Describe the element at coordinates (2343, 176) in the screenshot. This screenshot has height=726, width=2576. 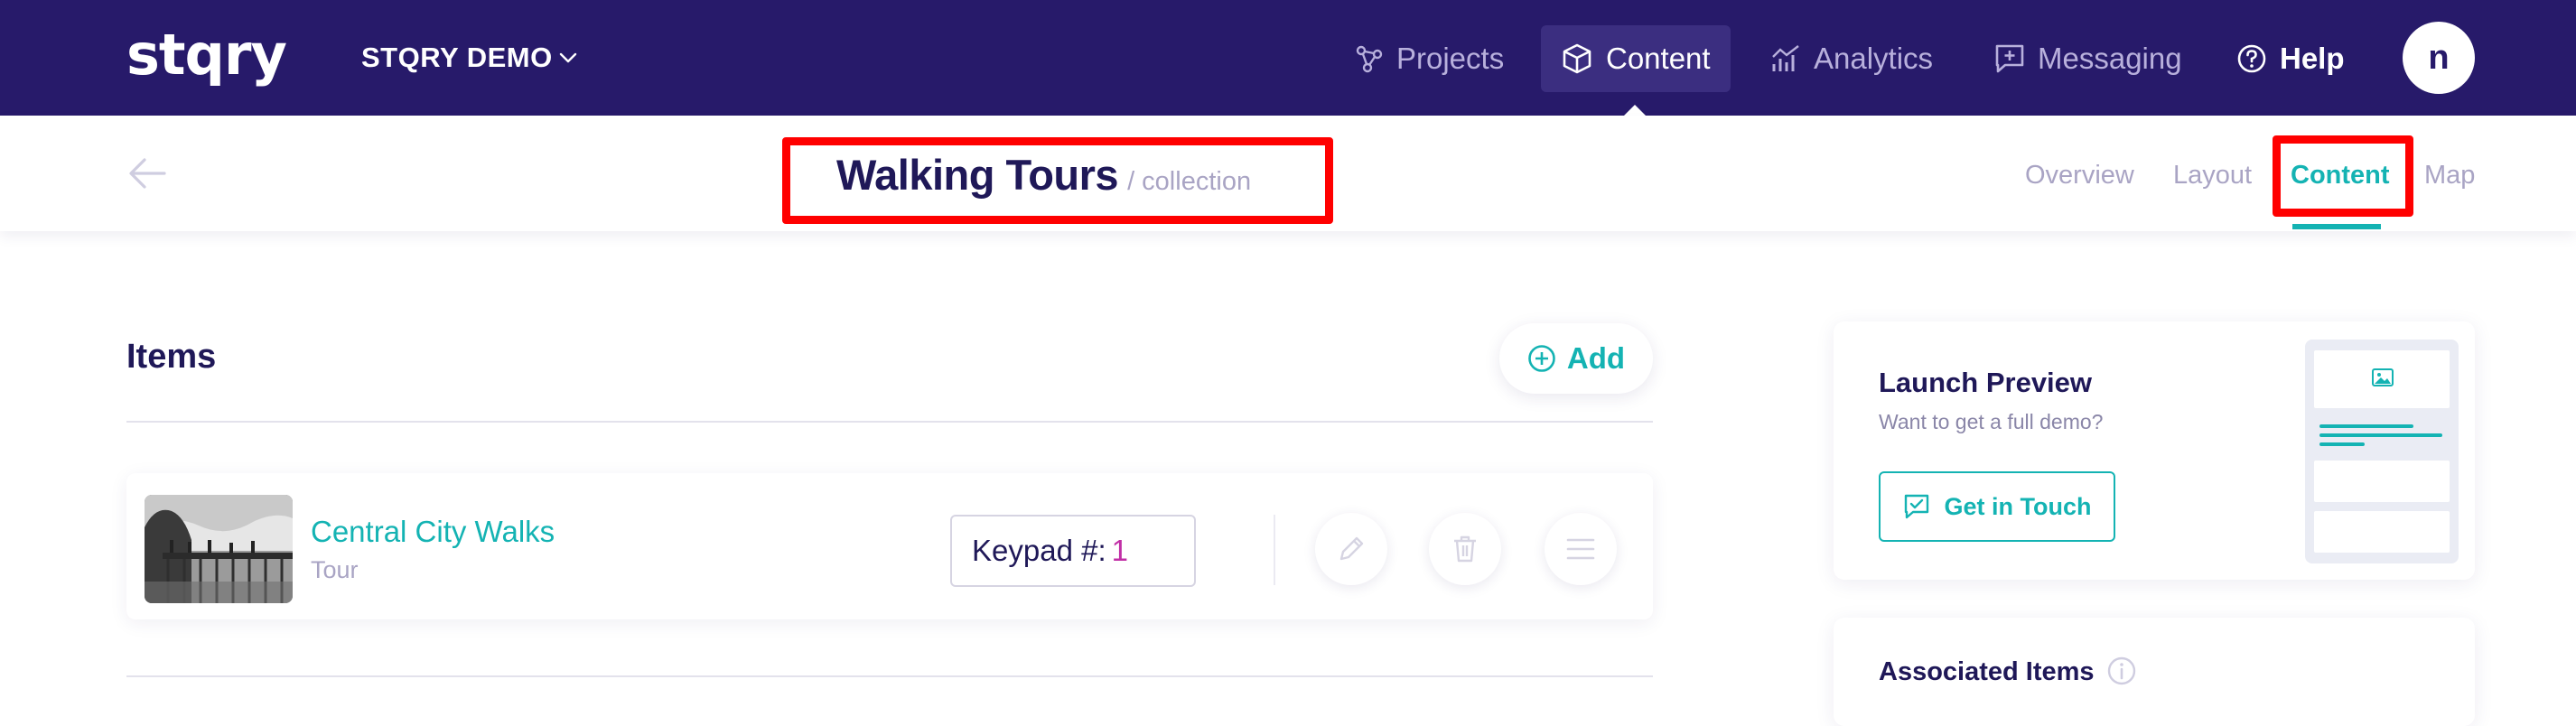
I see `tab-highlight-box` at that location.